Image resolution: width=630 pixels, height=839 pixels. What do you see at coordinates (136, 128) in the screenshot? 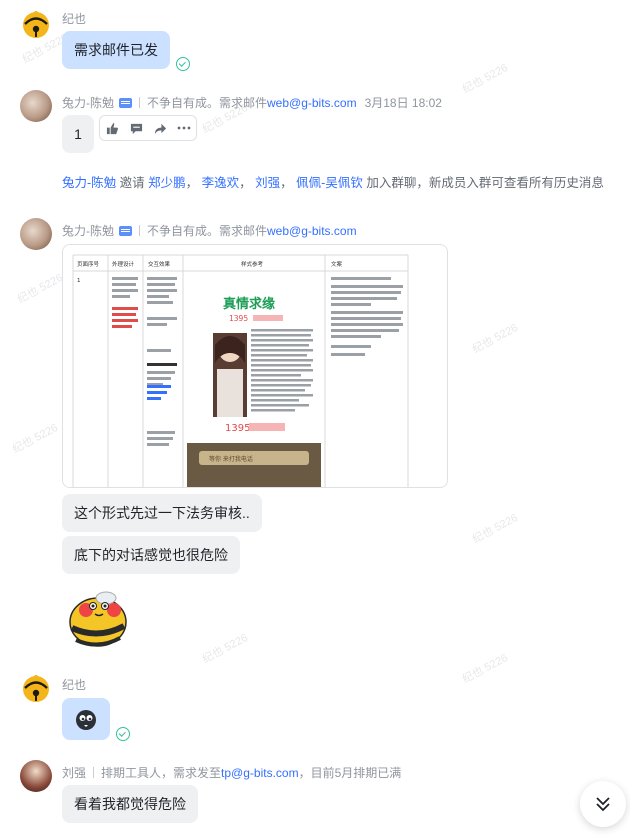
I see `reply-comment-icon` at bounding box center [136, 128].